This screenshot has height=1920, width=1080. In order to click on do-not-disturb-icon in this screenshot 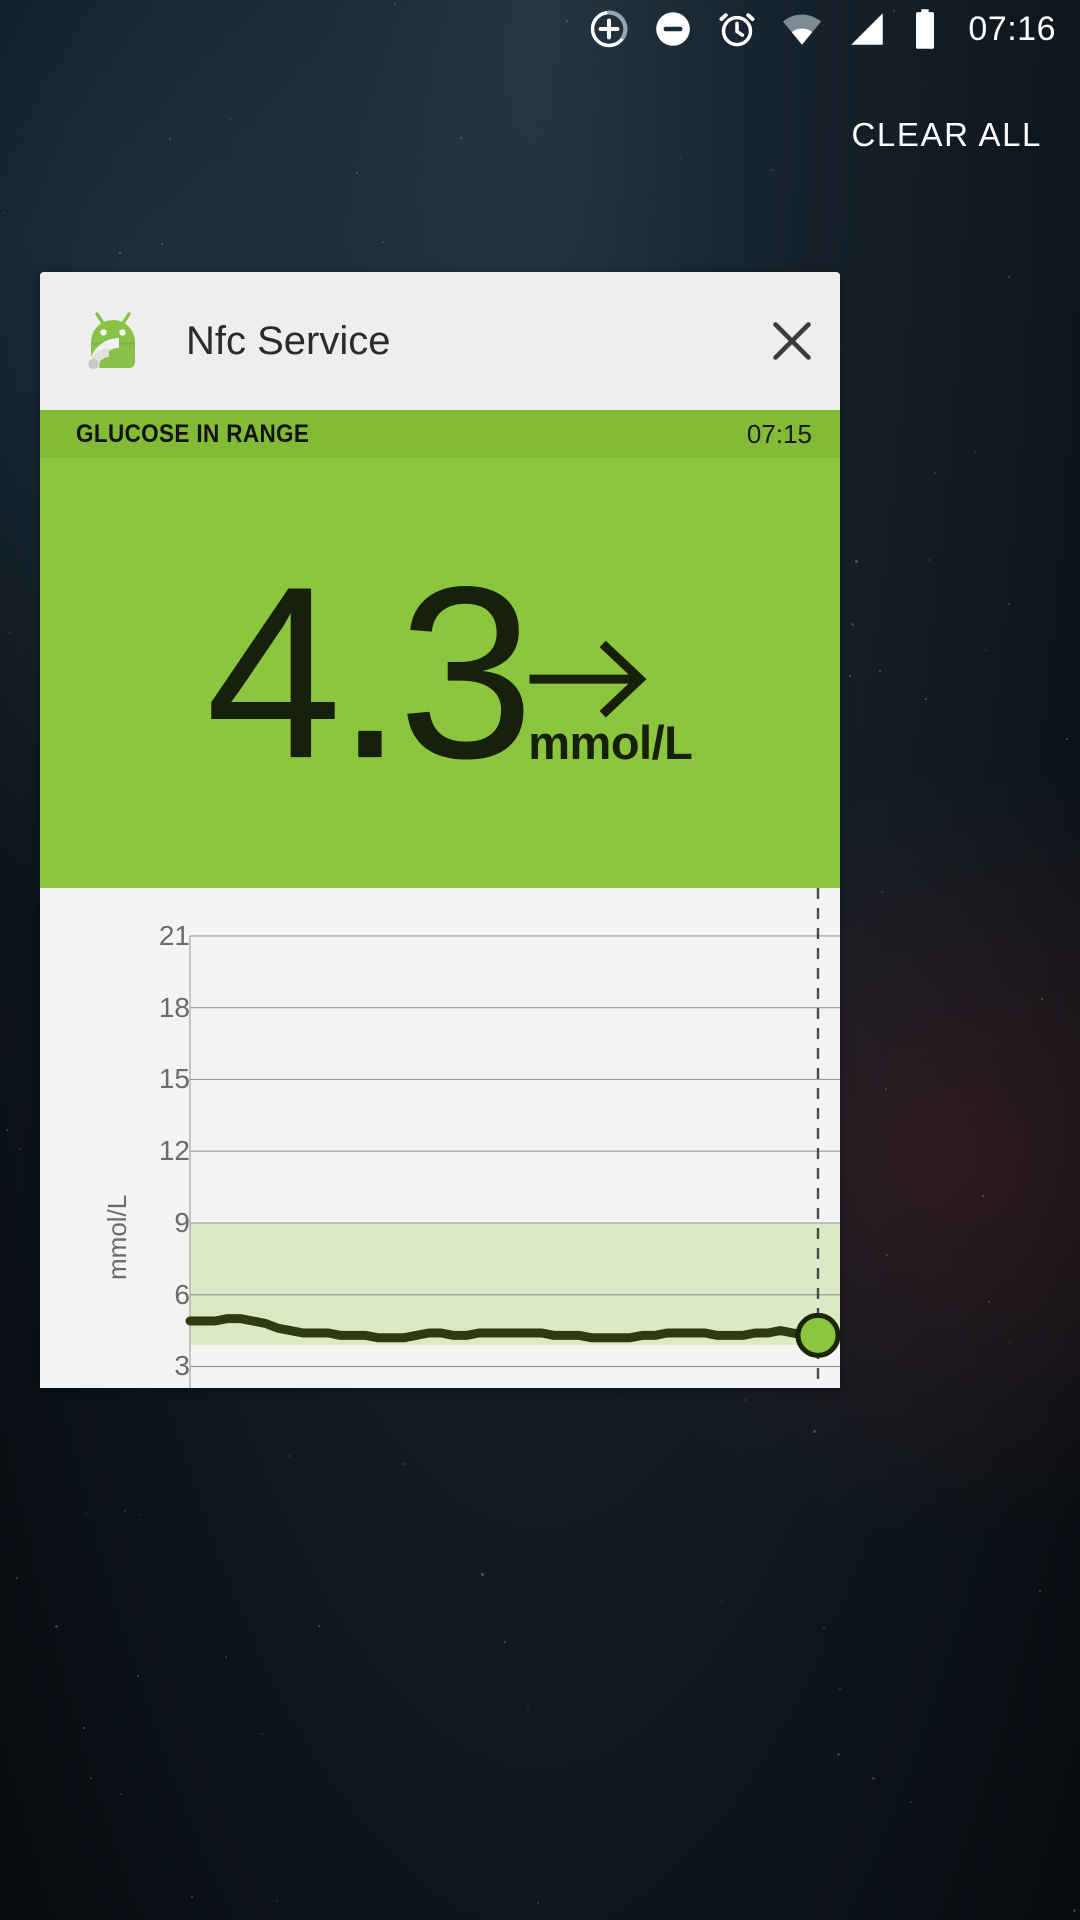, I will do `click(673, 29)`.